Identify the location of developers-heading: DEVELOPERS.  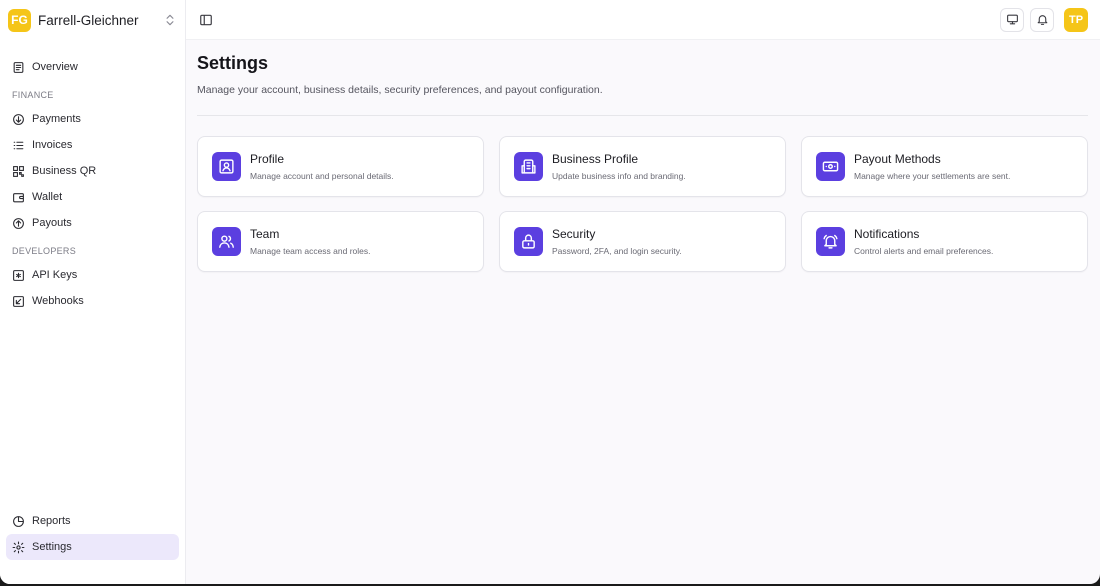
(44, 251).